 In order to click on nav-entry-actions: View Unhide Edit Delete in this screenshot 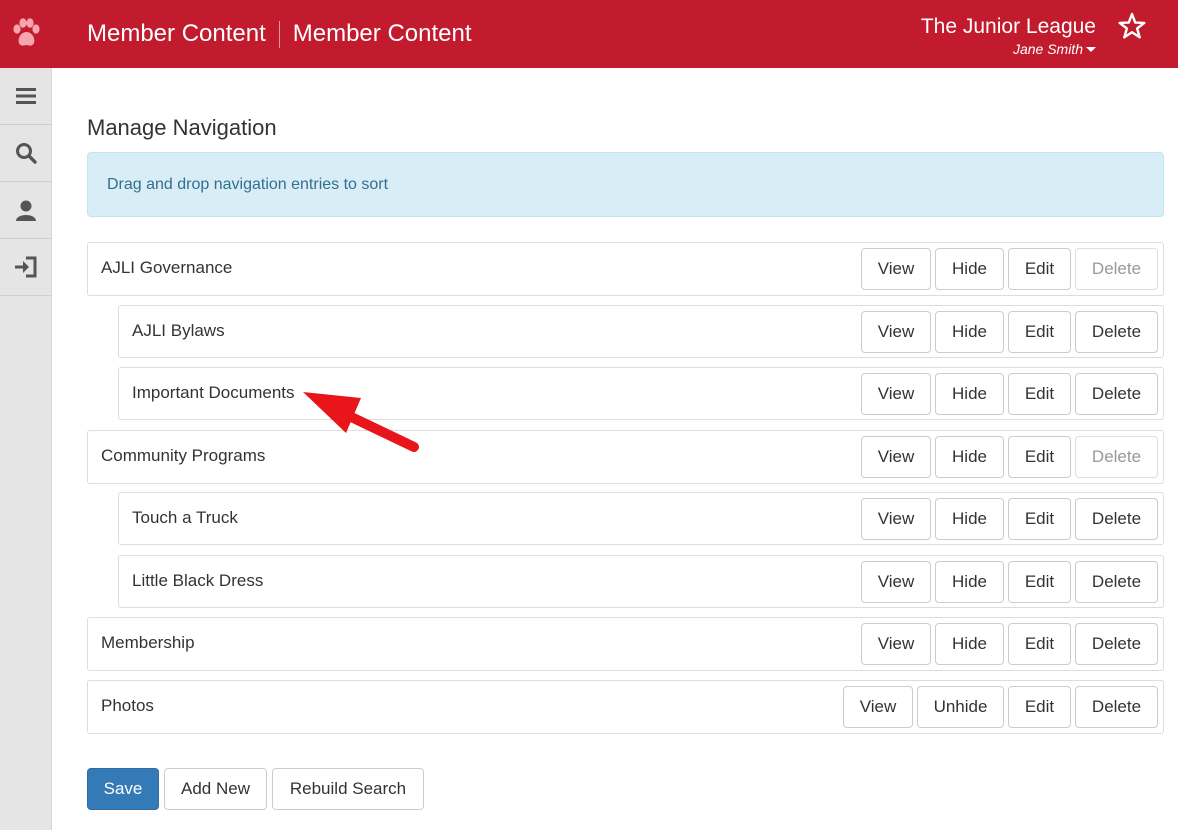, I will do `click(1000, 707)`.